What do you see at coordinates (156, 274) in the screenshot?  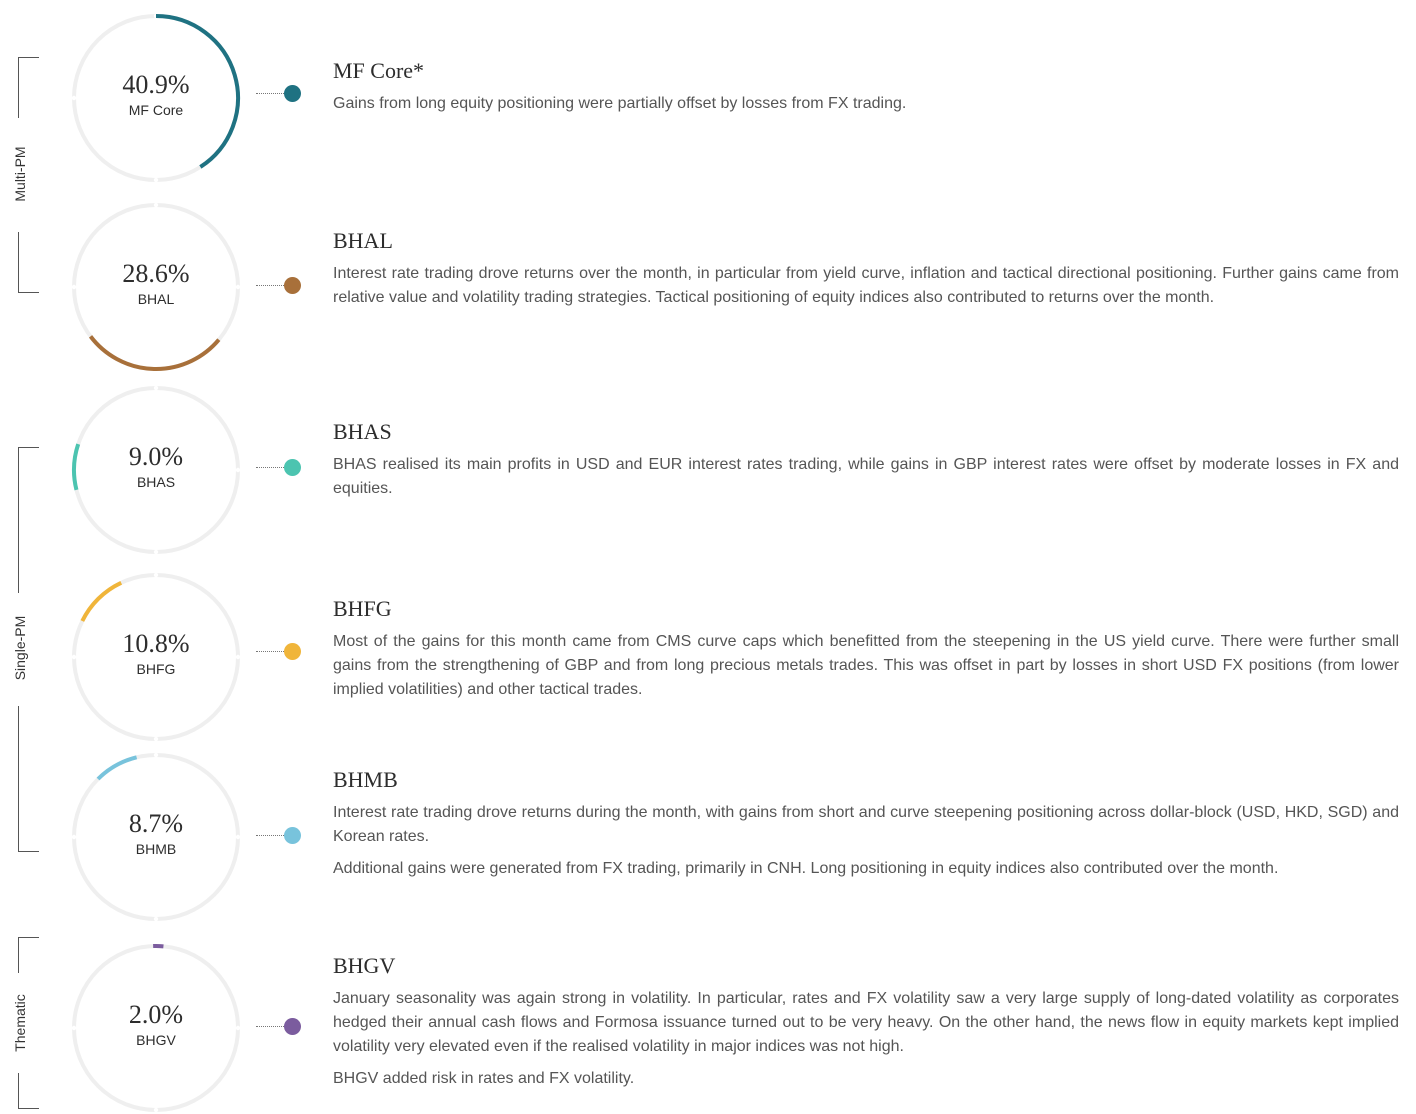 I see `value-label-bhal: 28.6%` at bounding box center [156, 274].